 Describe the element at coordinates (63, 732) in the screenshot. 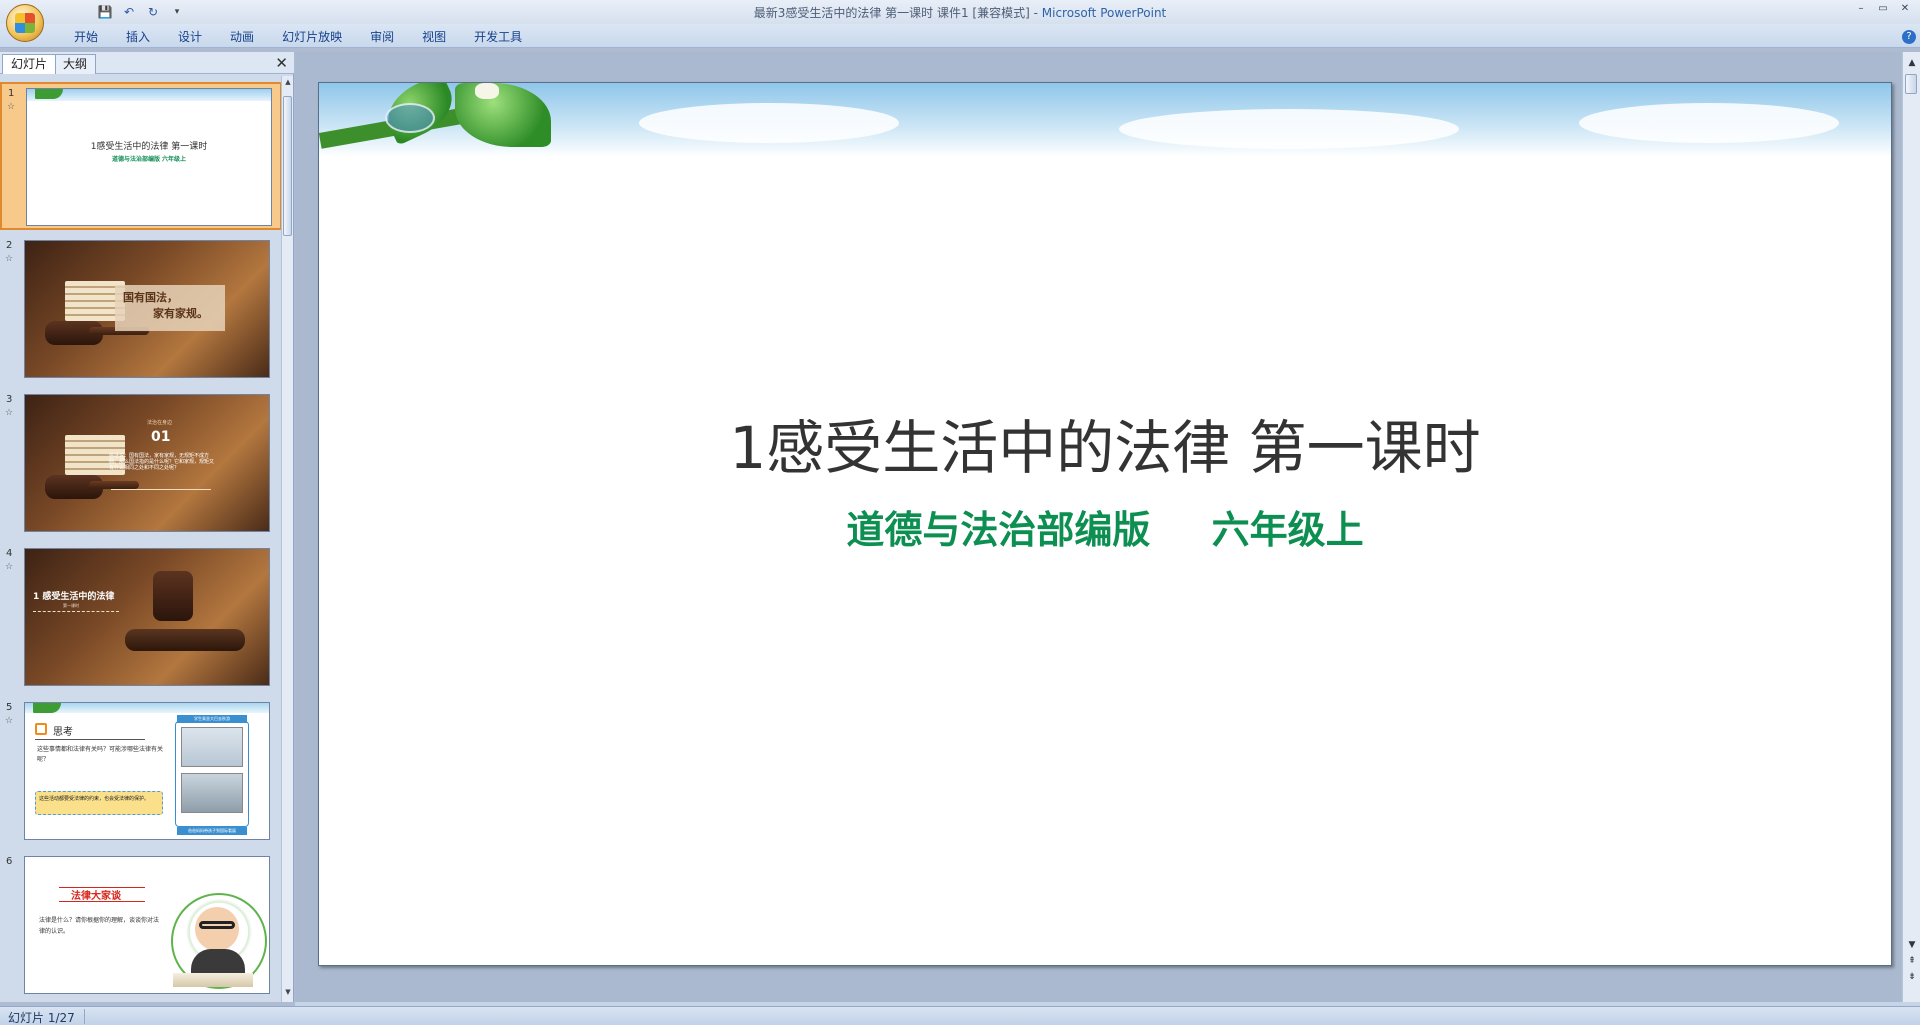

I see `thumbnail-title: 思考` at that location.